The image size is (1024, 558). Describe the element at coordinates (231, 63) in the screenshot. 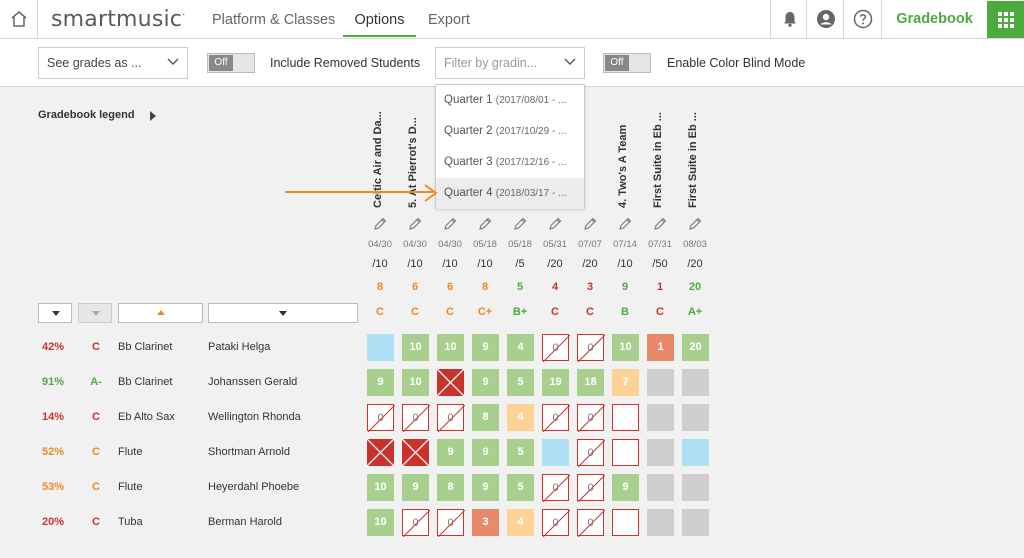

I see `include-removed-toggle: Off` at that location.